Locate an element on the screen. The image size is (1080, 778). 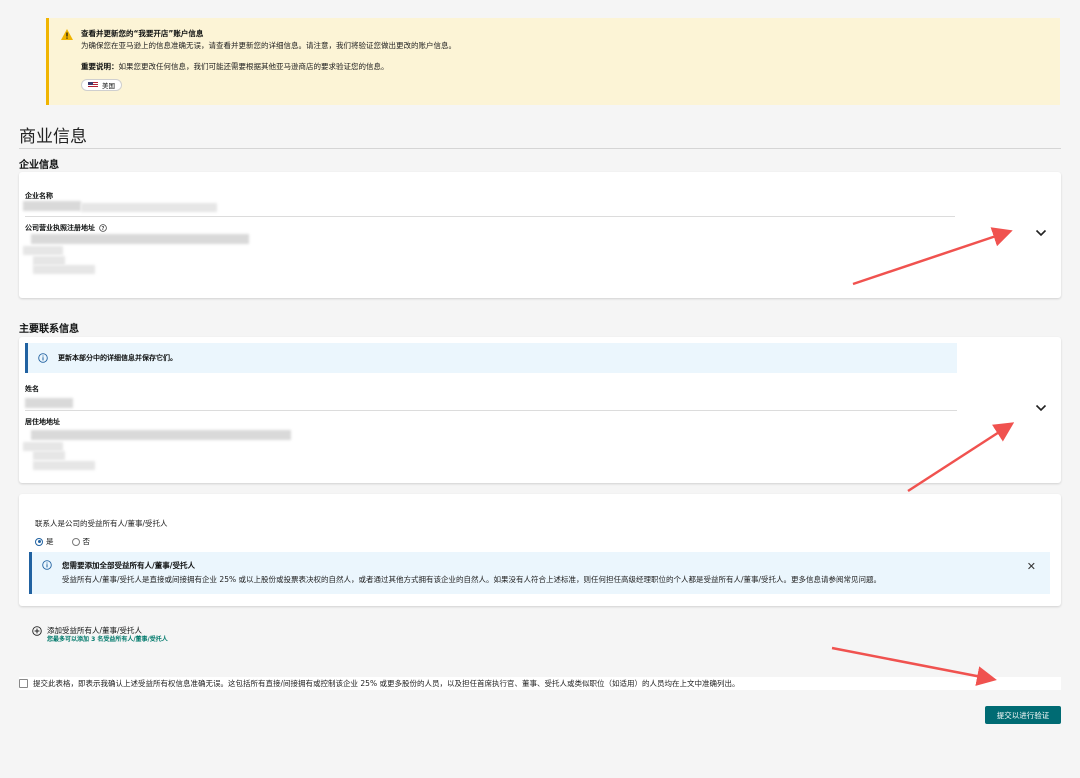
radio-yes-indicator is located at coordinates (39, 541).